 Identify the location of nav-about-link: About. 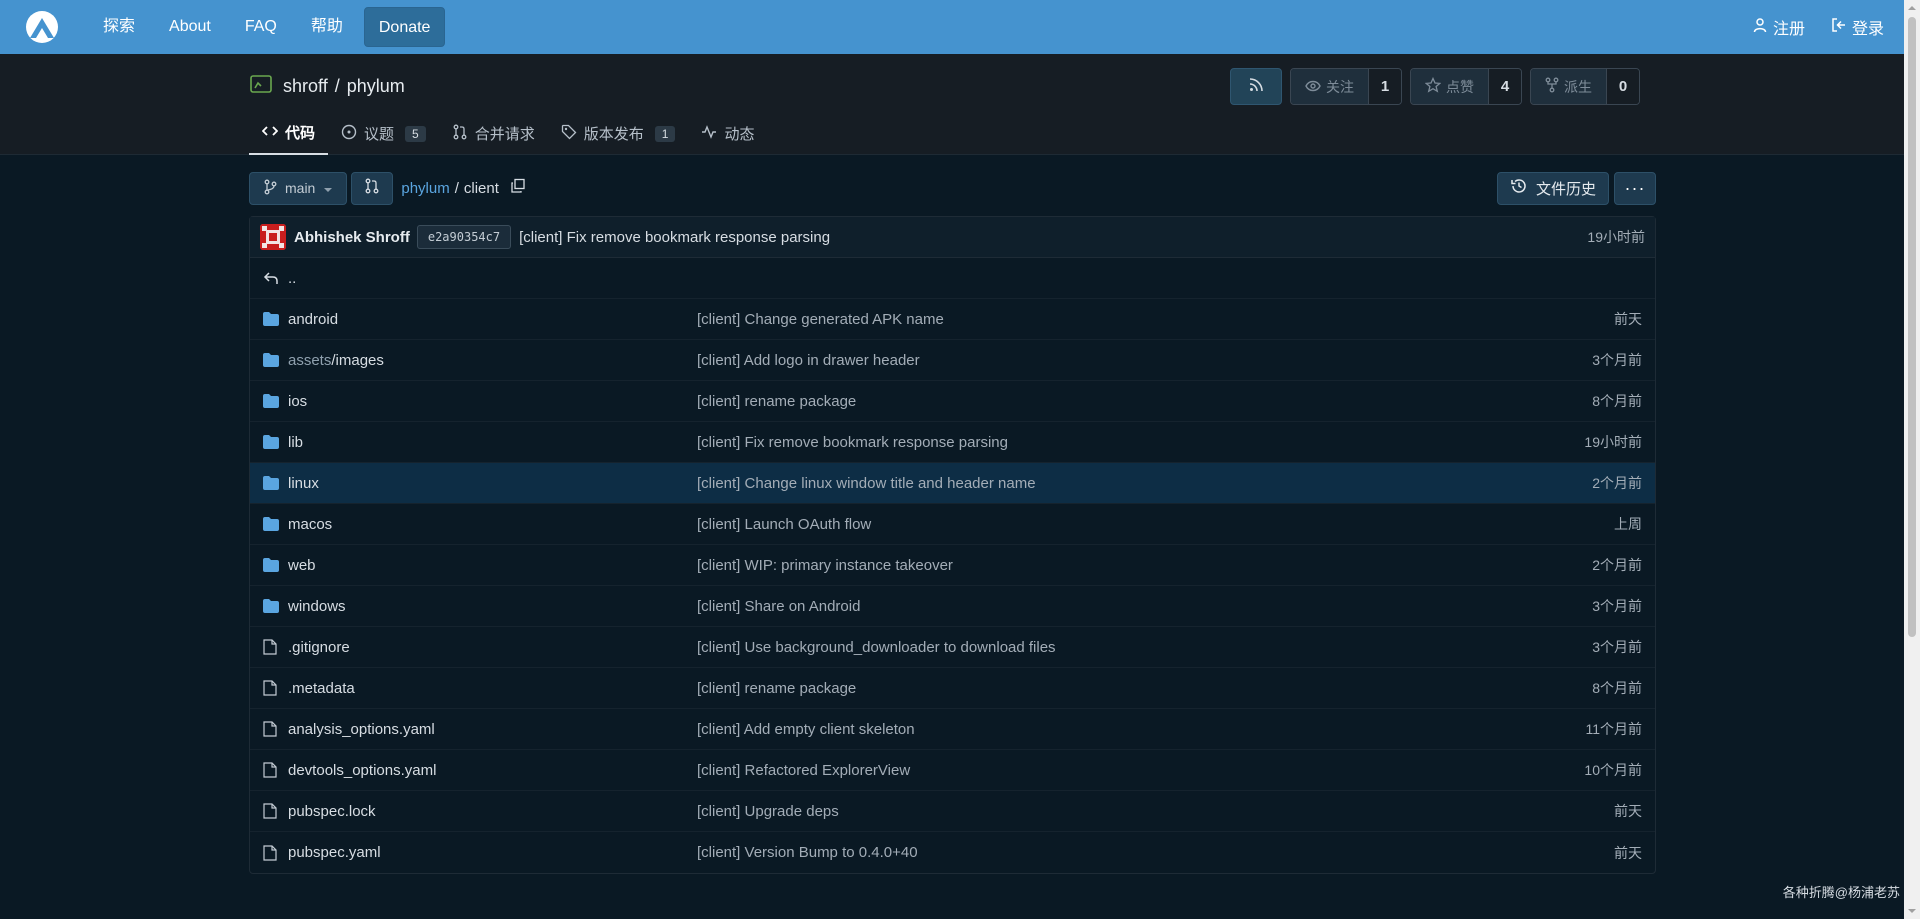
(190, 27).